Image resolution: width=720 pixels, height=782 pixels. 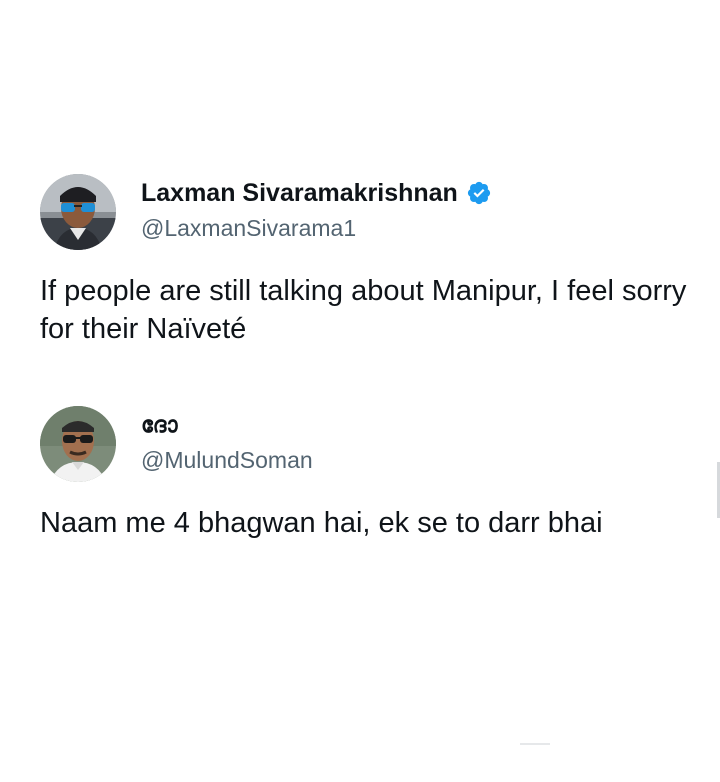 What do you see at coordinates (316, 210) in the screenshot?
I see `author-info: Laxman Sivaramakrishnan @LaxmanSivarama1` at bounding box center [316, 210].